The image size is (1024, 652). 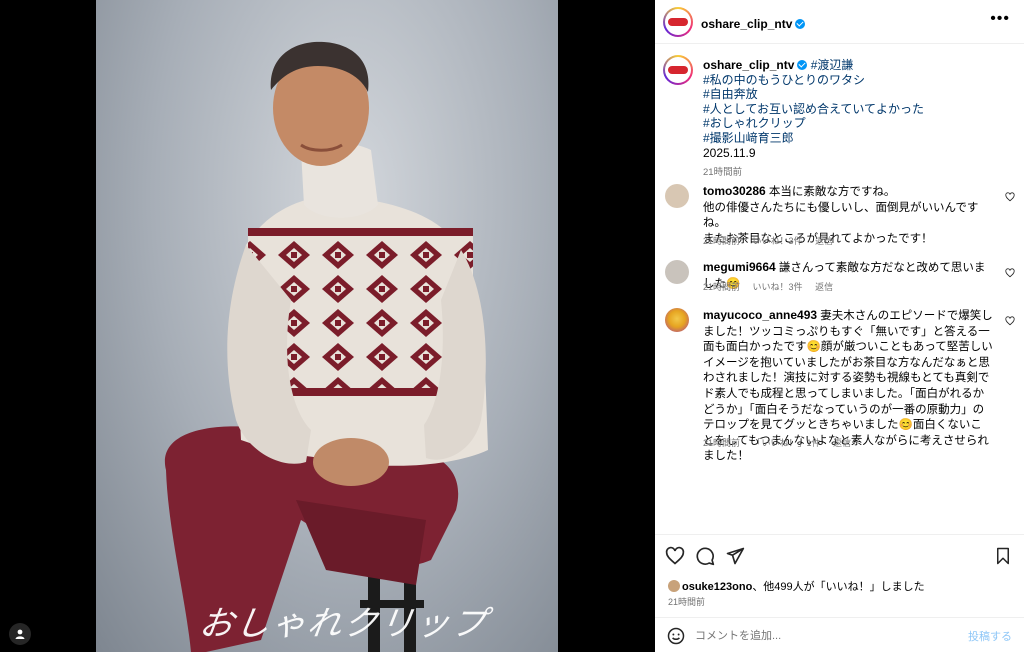 I want to click on emoji-icon, so click(x=676, y=636).